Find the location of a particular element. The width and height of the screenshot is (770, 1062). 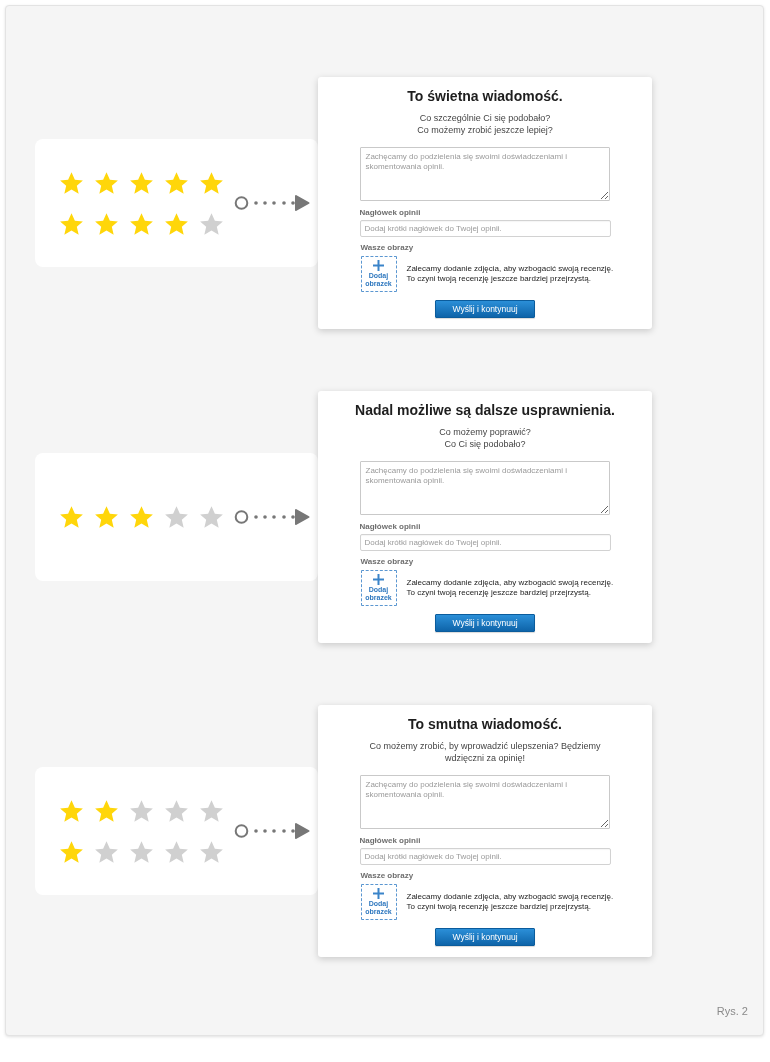

prompt-text: Co możemy zrobić, by wprowadzić ulepszenia? Będziemy wdzięczni za opinię! is located at coordinates (485, 752).